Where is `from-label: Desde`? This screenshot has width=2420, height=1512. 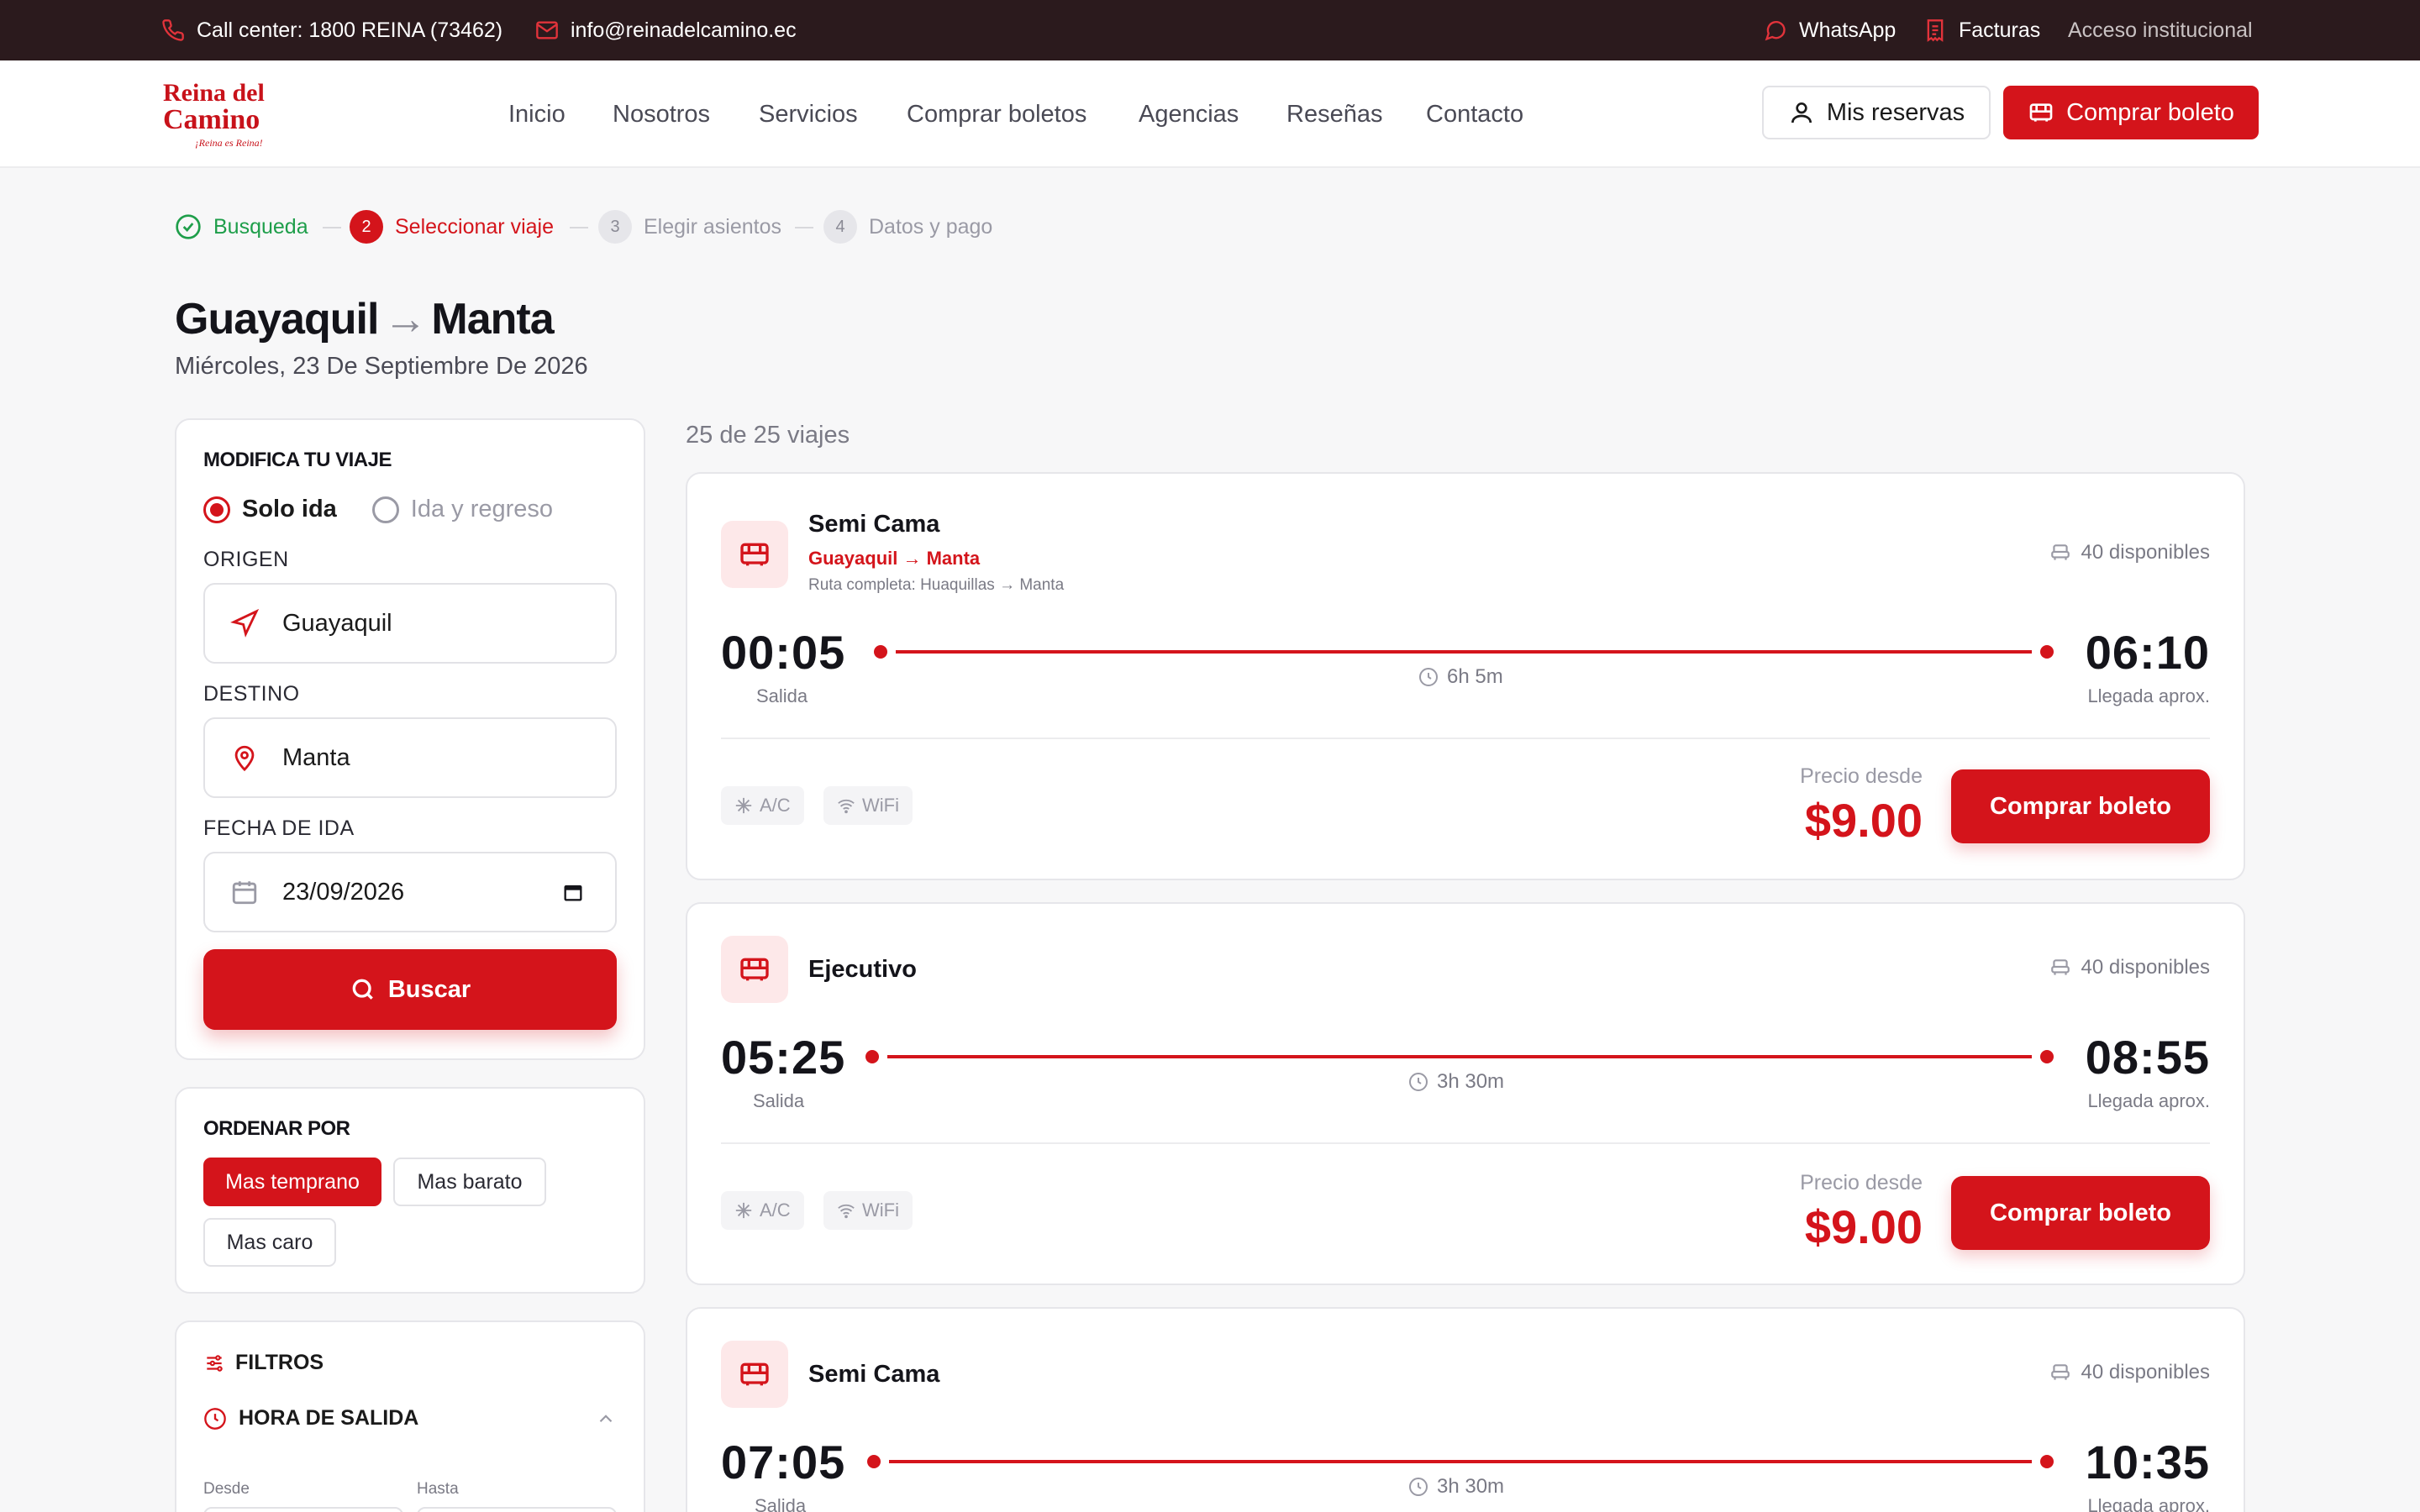
from-label: Desde is located at coordinates (226, 1489).